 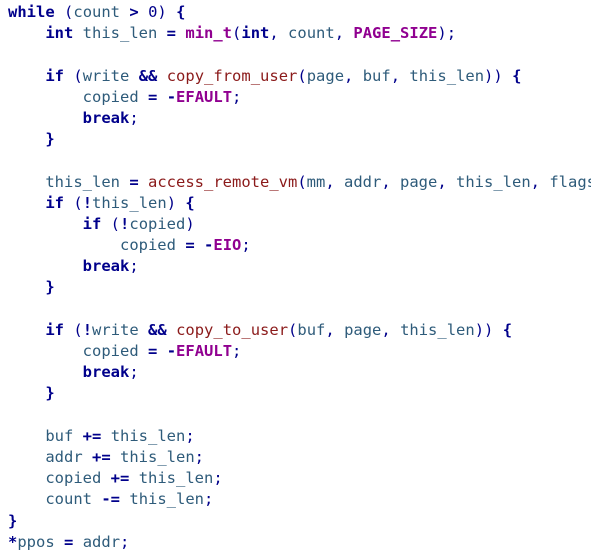 What do you see at coordinates (295, 224) in the screenshot?
I see `code-line: if (!copied)` at bounding box center [295, 224].